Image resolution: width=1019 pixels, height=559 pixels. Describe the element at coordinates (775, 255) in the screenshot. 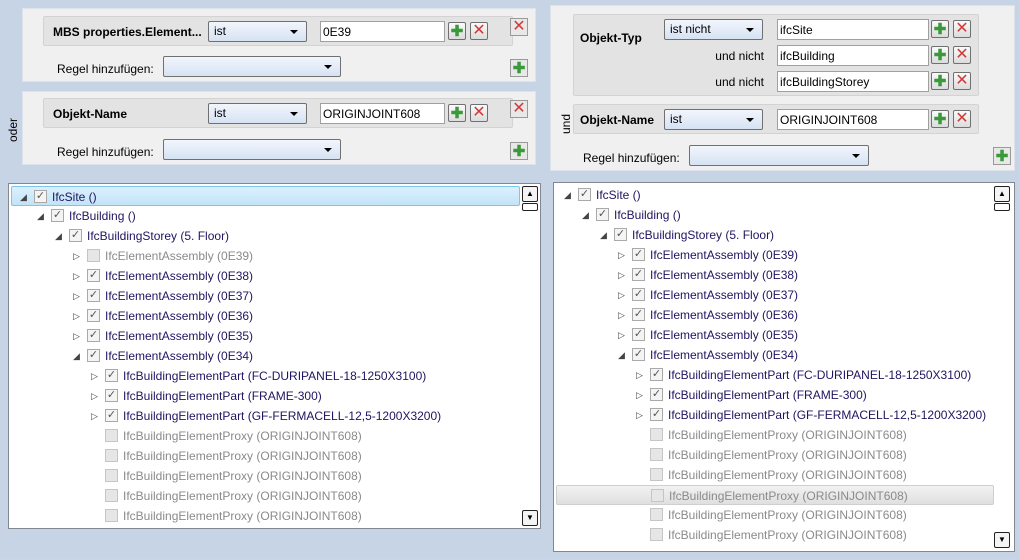

I see `tree-node: ▷ ✓ IfcElementAssembly (0E39)` at that location.